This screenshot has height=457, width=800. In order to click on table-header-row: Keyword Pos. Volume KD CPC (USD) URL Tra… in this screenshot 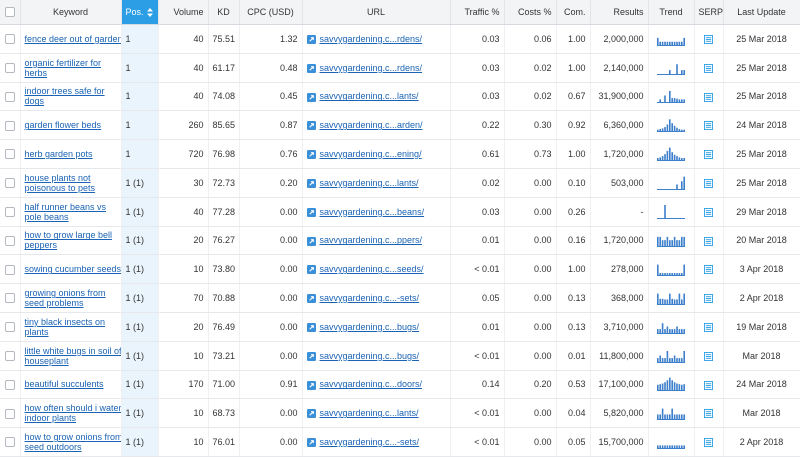, I will do `click(400, 12)`.